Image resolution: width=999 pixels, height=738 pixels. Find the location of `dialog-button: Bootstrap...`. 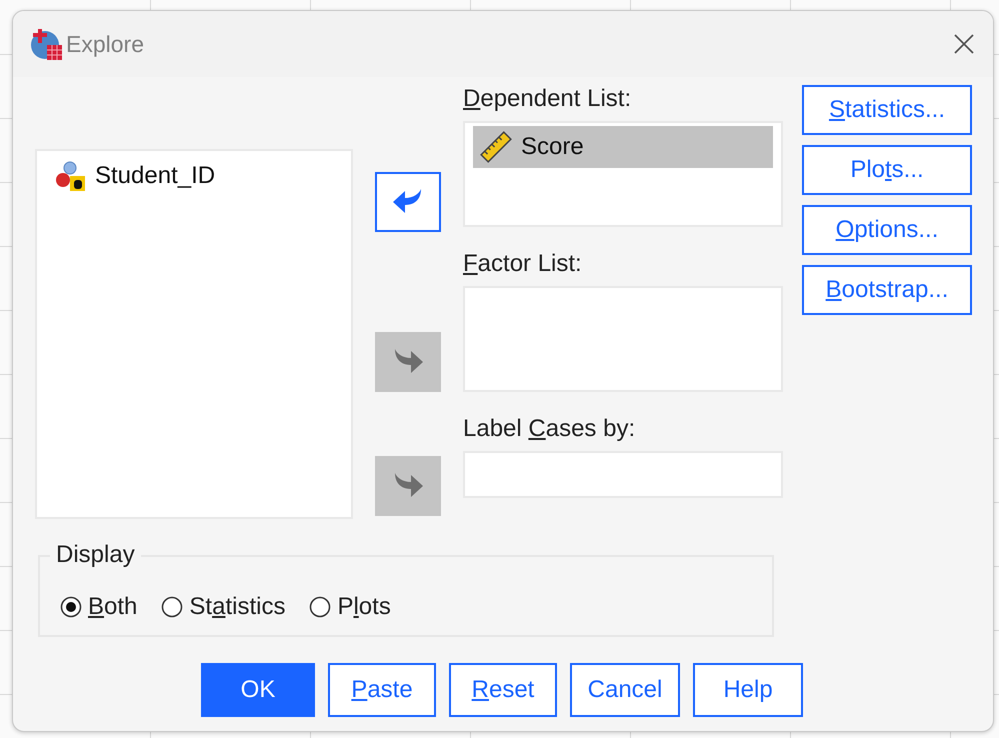

dialog-button: Bootstrap... is located at coordinates (887, 290).